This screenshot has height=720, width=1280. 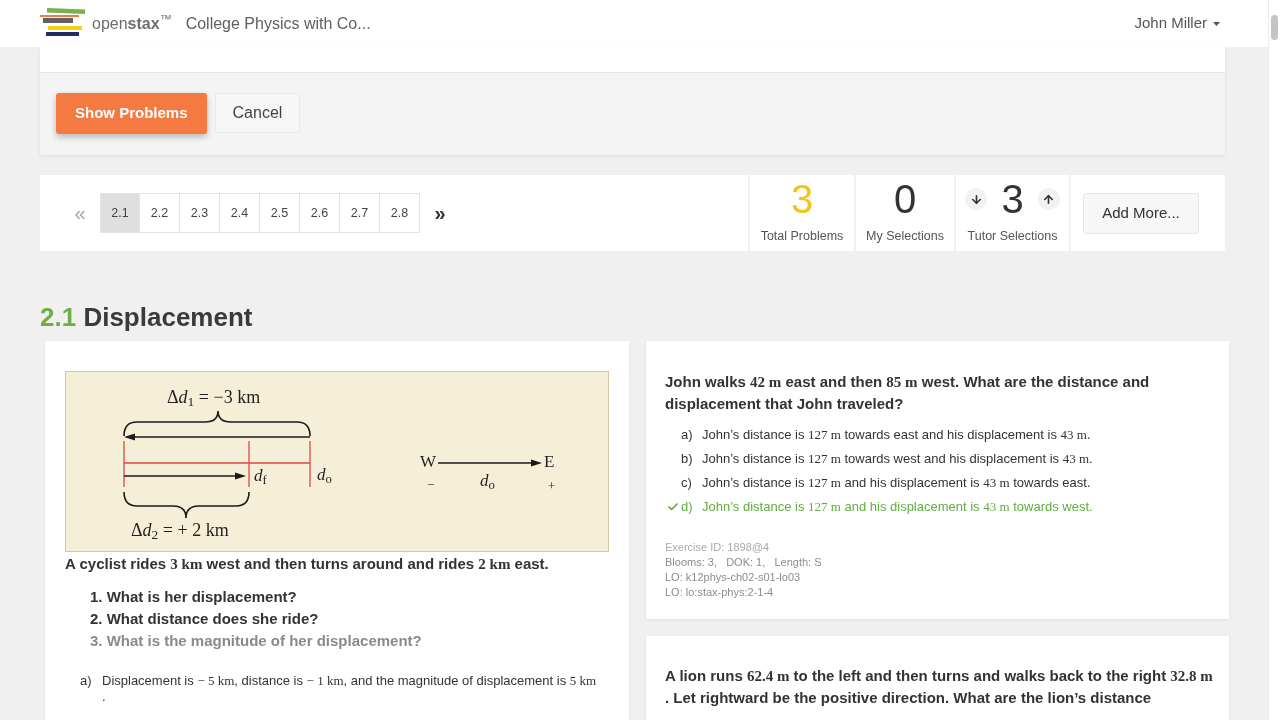 What do you see at coordinates (802, 236) in the screenshot?
I see `stat-label: Total Problems` at bounding box center [802, 236].